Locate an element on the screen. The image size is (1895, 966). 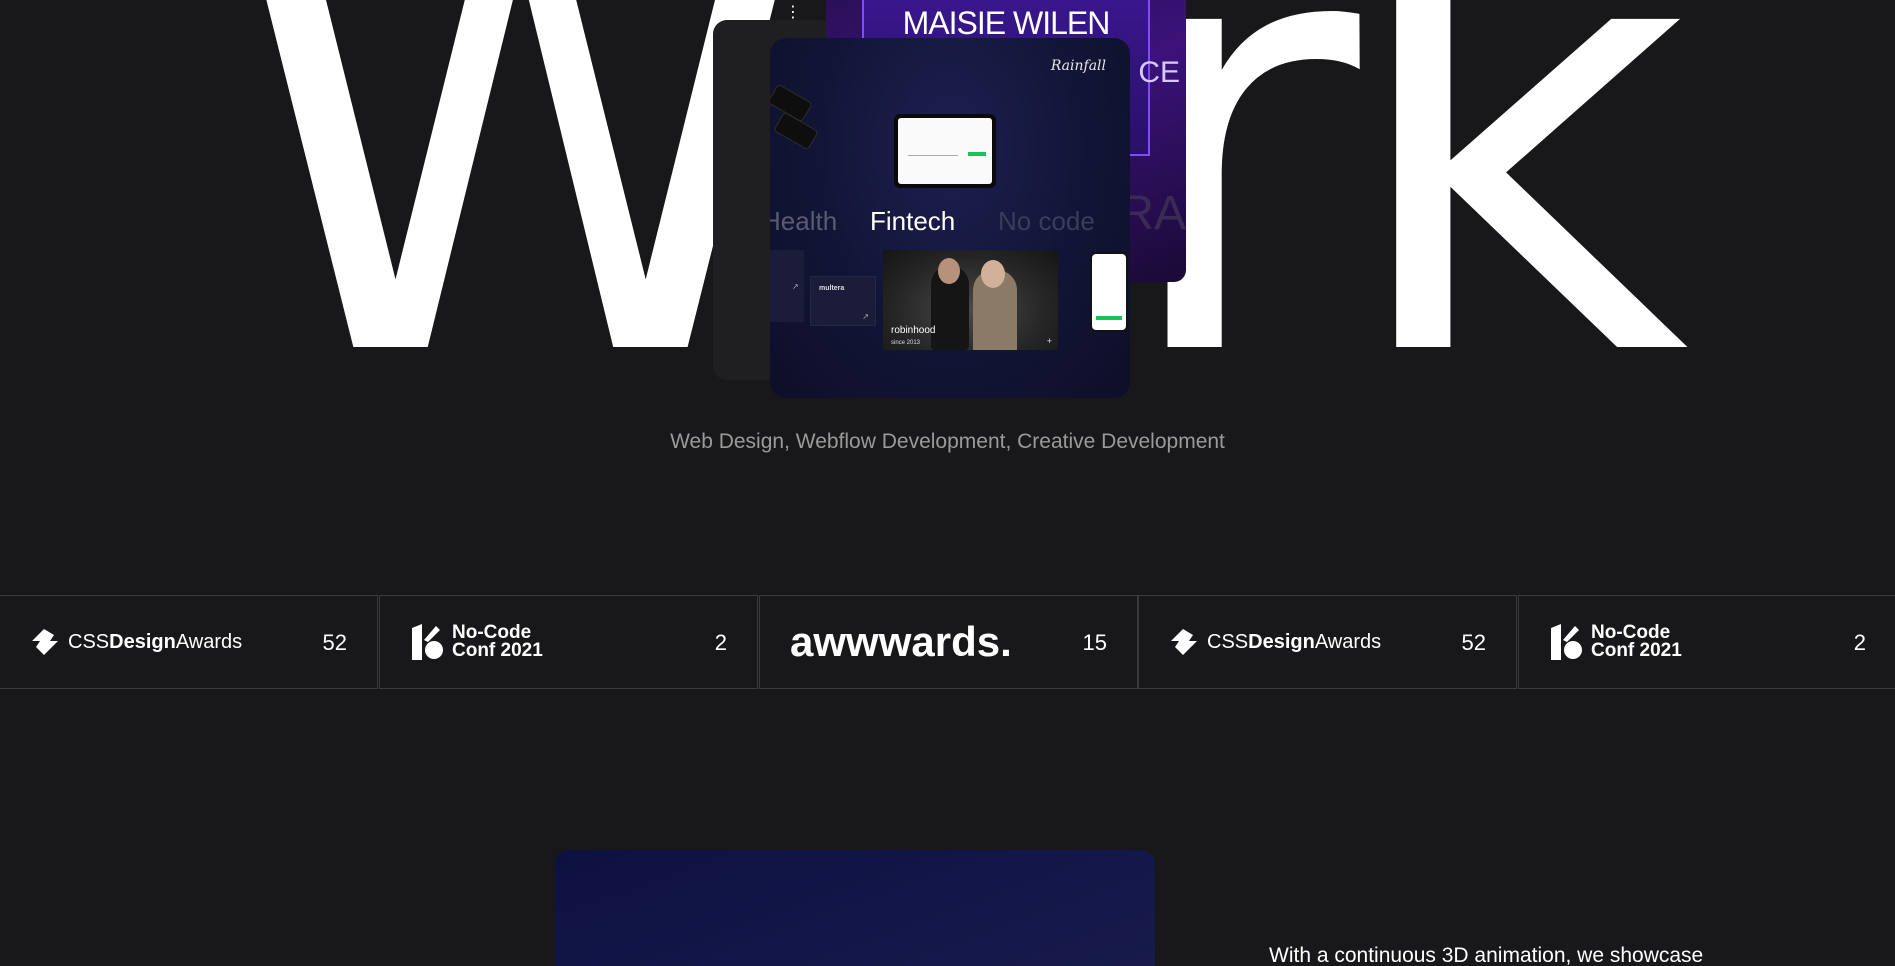
mini-project-card is located at coordinates (787, 286).